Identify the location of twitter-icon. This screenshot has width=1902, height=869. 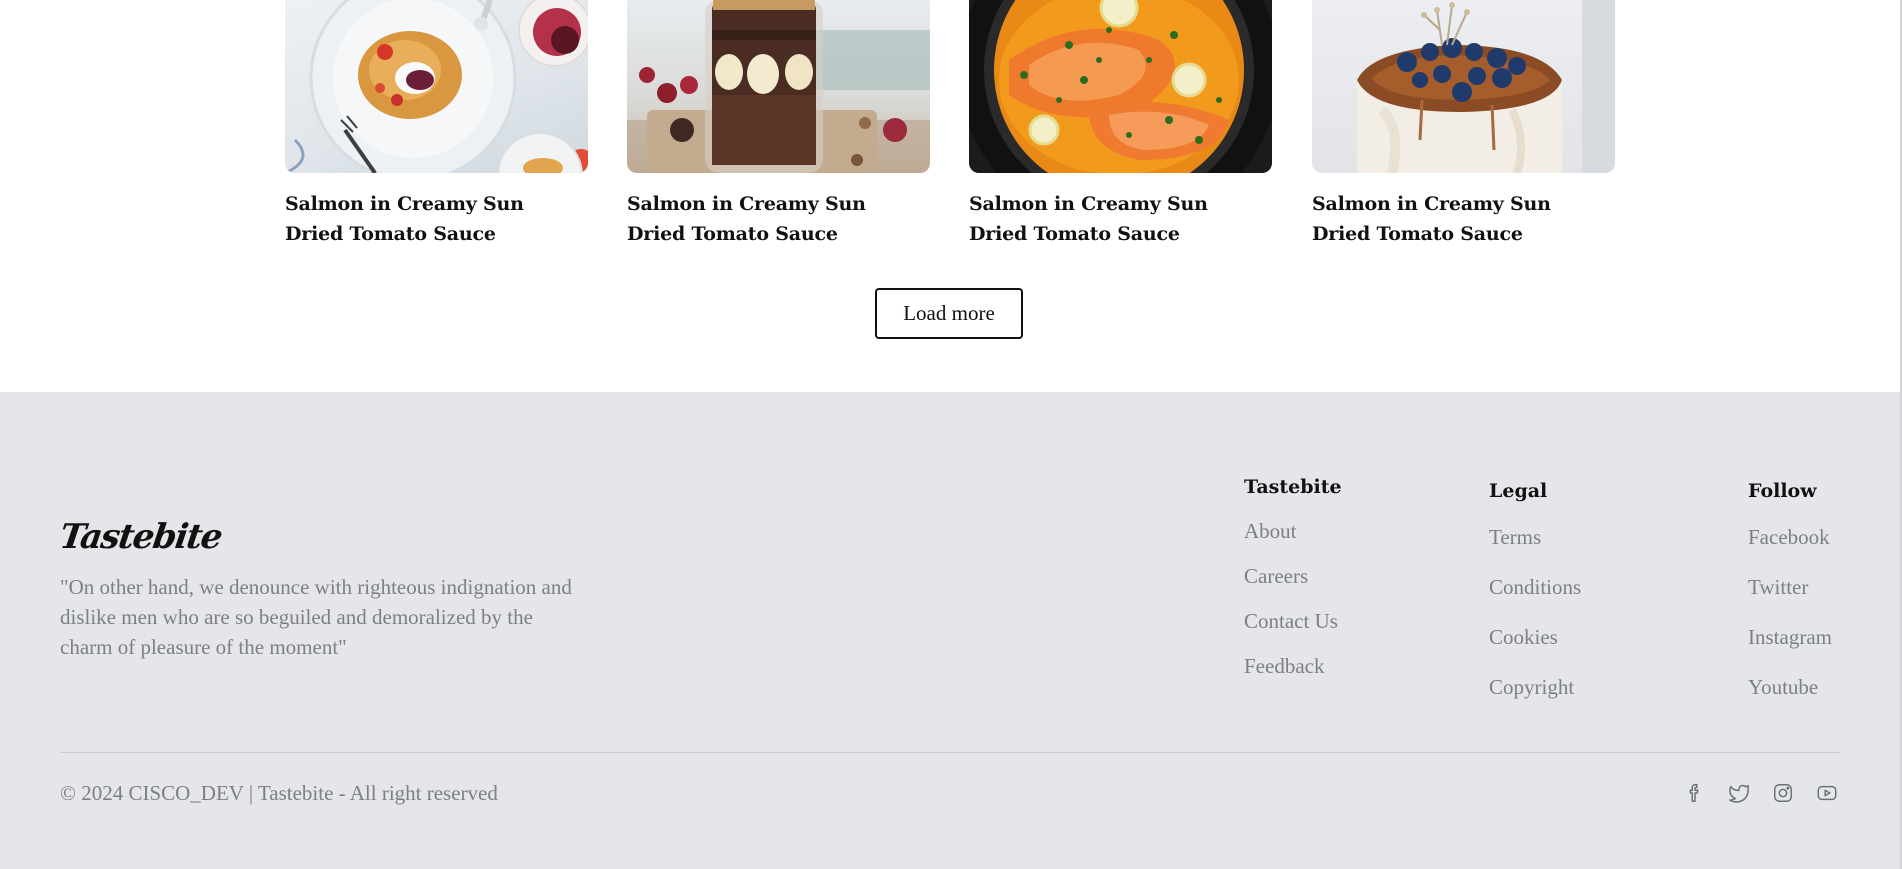
(1739, 793).